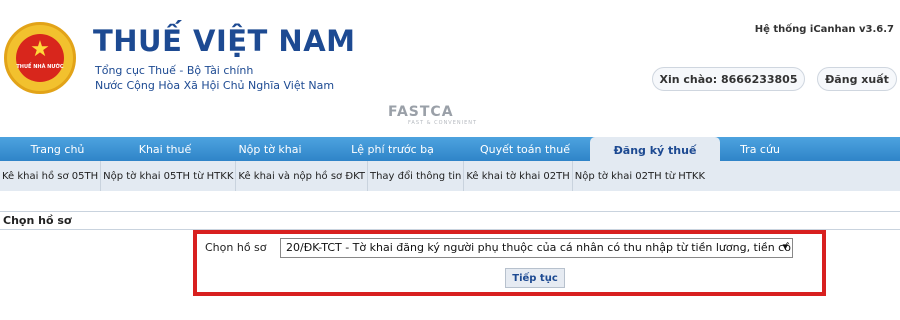  What do you see at coordinates (236, 247) in the screenshot?
I see `form-select-label: Chọn hồ sơ` at bounding box center [236, 247].